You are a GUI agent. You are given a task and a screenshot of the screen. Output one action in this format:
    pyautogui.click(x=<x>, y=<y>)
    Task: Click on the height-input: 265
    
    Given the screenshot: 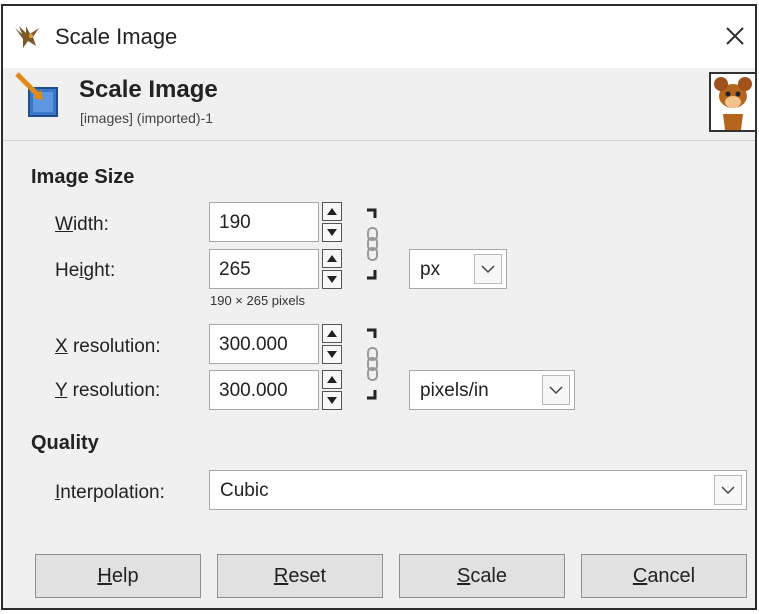 What is the action you would take?
    pyautogui.click(x=264, y=269)
    